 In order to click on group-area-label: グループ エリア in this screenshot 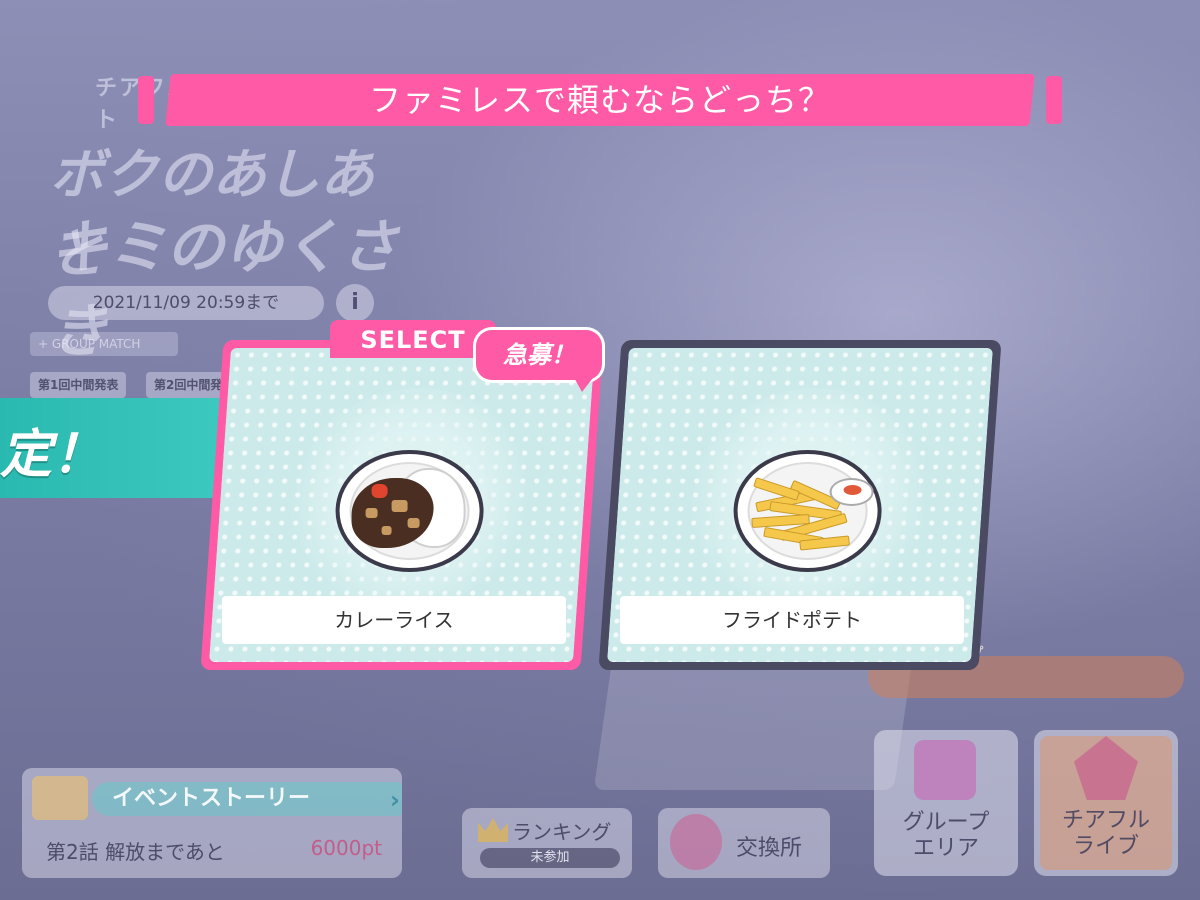, I will do `click(946, 835)`.